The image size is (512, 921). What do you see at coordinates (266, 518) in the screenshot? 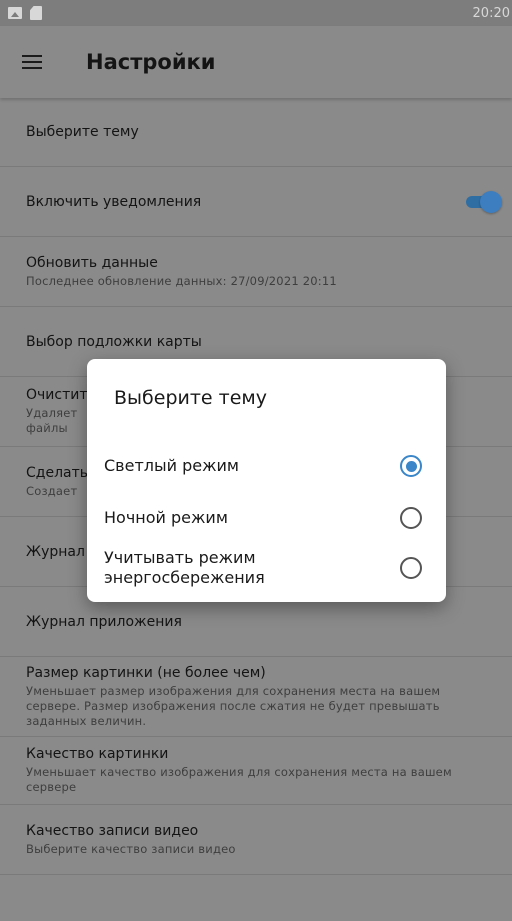
I see `option-night-mode: Ночной режим` at bounding box center [266, 518].